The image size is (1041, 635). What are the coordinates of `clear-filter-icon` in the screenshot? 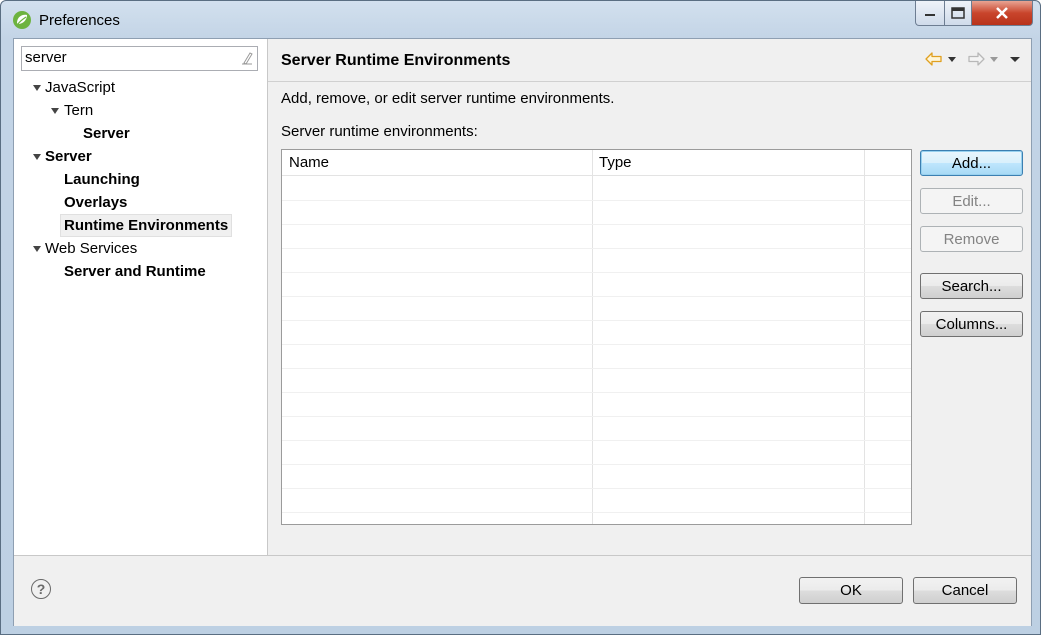 It's located at (247, 58).